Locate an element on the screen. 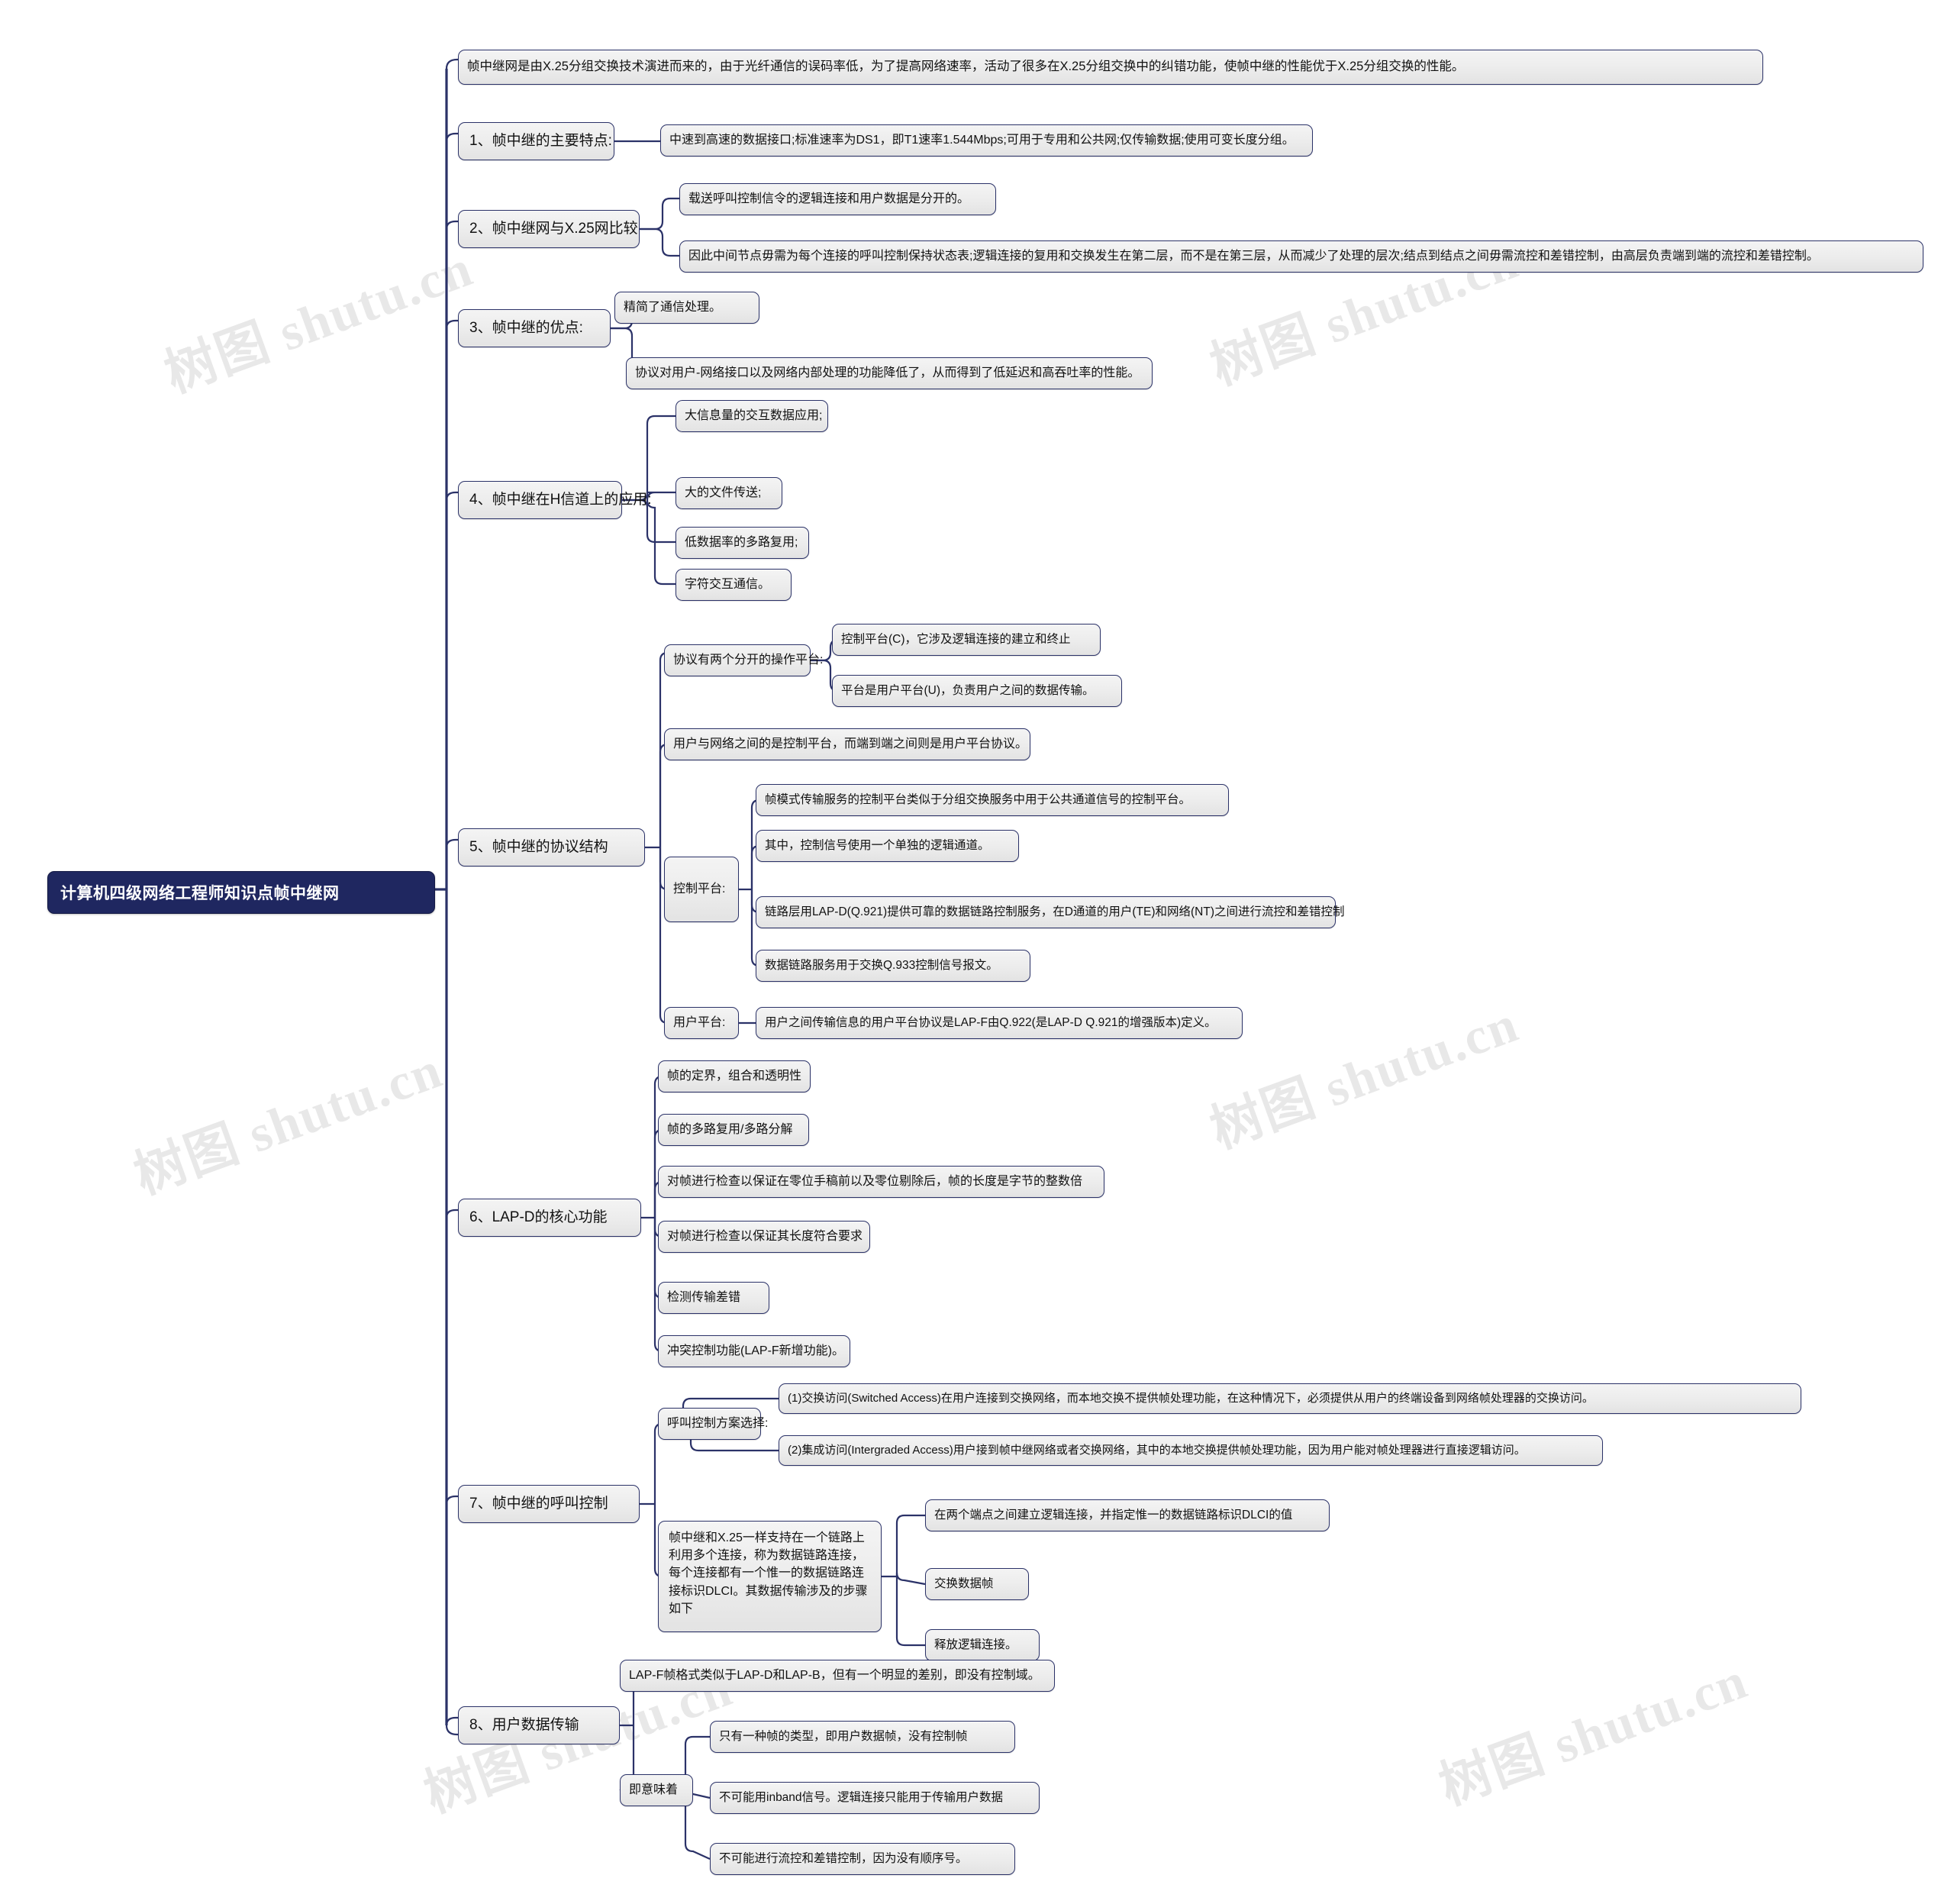 Image resolution: width=1954 pixels, height=1904 pixels. branch-8-c2-child-3: 不可能进行流控和差错控制，因为没有顺序号。 is located at coordinates (863, 1859).